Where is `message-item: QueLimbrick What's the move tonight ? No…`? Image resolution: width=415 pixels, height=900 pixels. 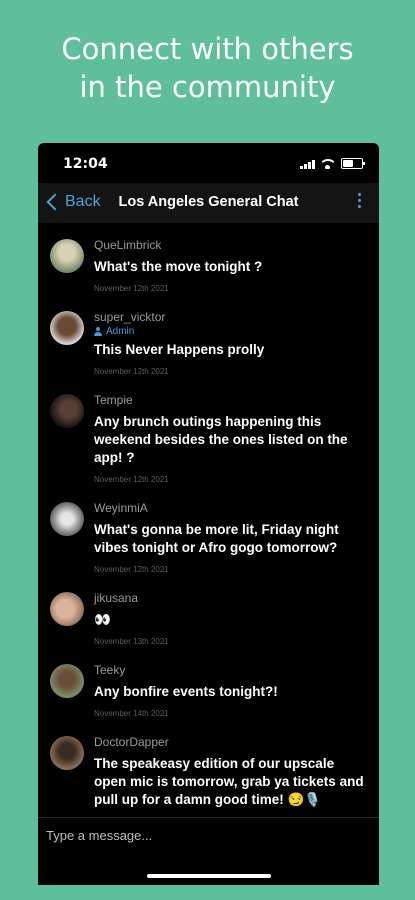 message-item: QueLimbrick What's the move tonight ? No… is located at coordinates (208, 265).